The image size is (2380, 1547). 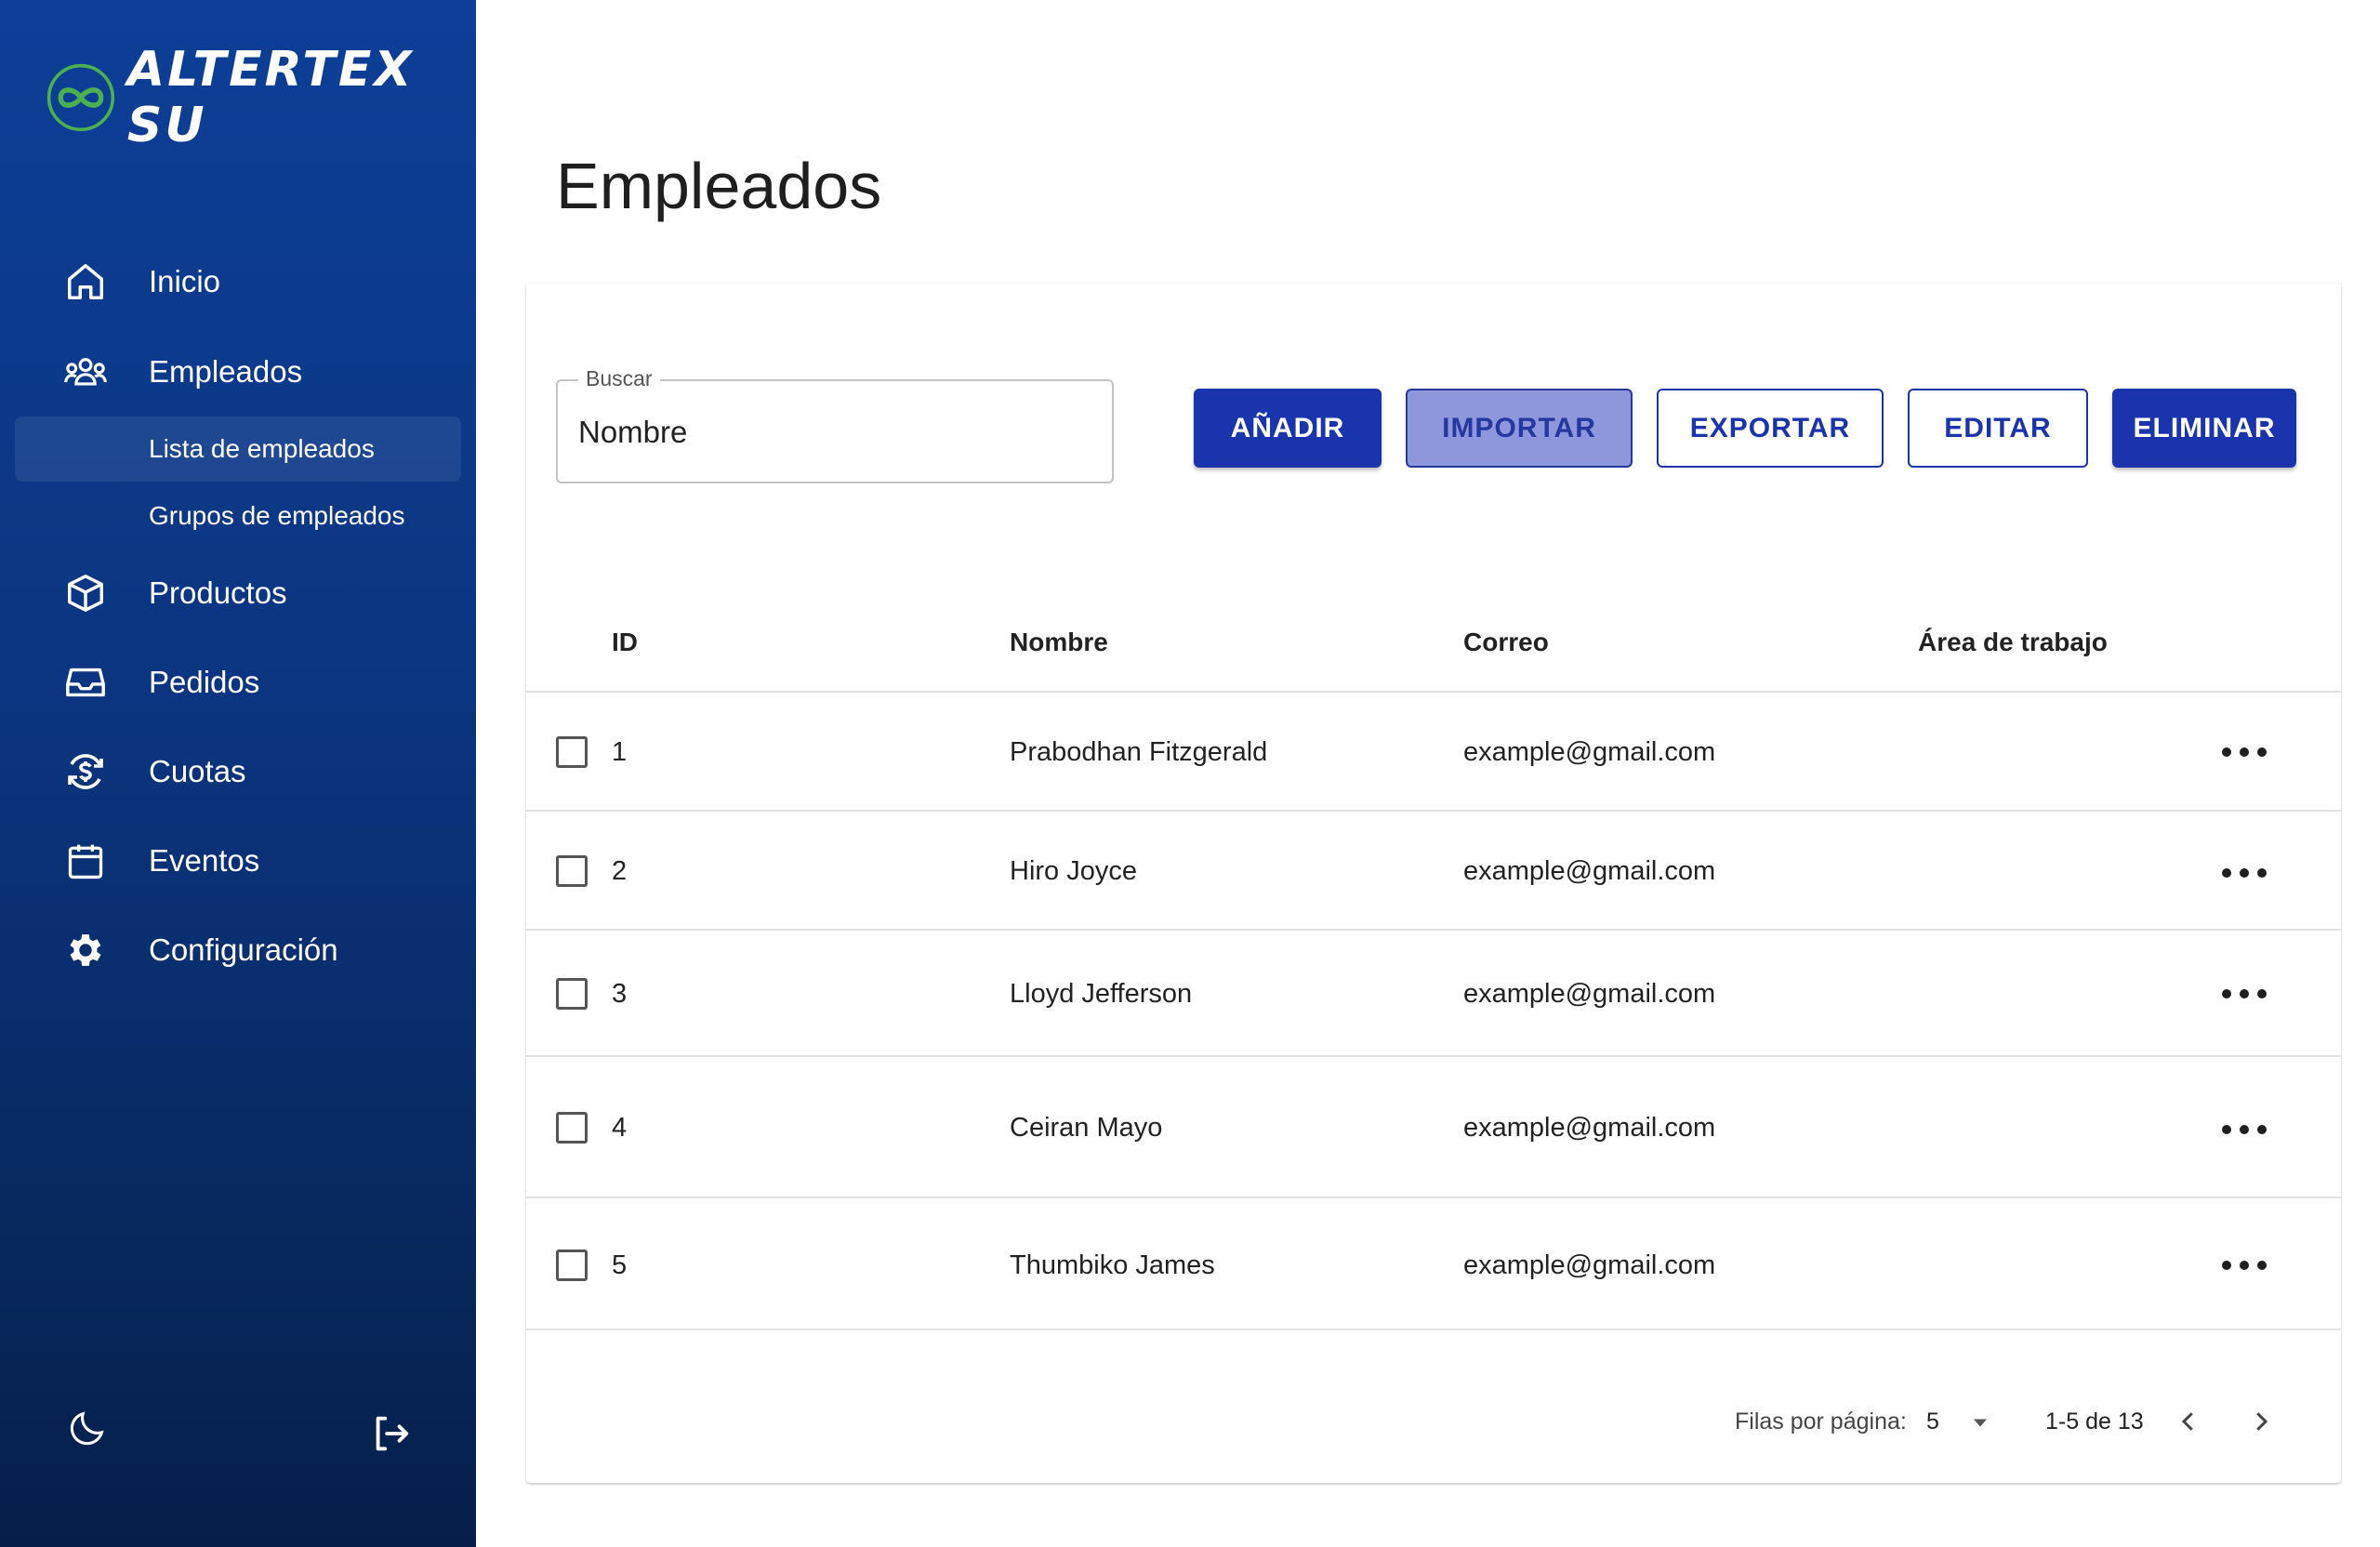 What do you see at coordinates (1139, 752) in the screenshot?
I see `row-name: Prabodhan Fitzgerald` at bounding box center [1139, 752].